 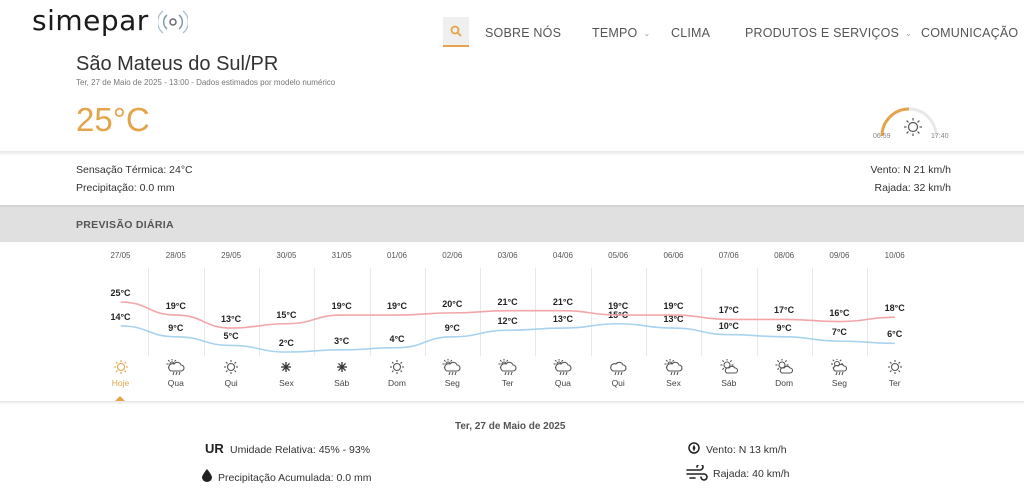 I want to click on nav-item-label: COMUNICAÇÃO, so click(x=970, y=33).